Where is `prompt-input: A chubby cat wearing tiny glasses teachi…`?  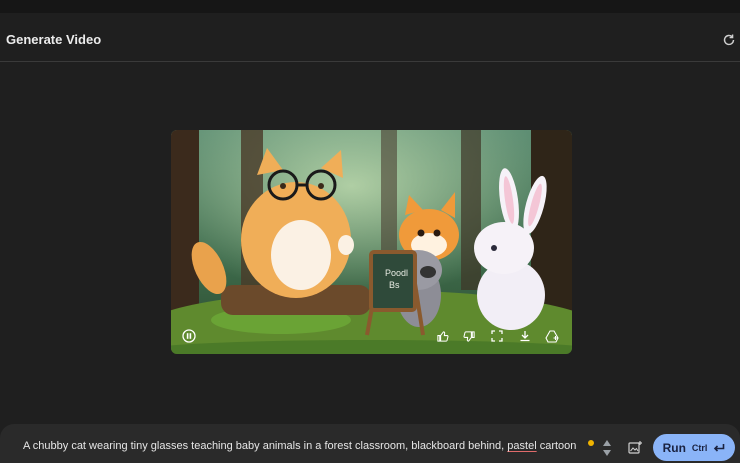 prompt-input: A chubby cat wearing tiny glasses teachi… is located at coordinates (299, 446).